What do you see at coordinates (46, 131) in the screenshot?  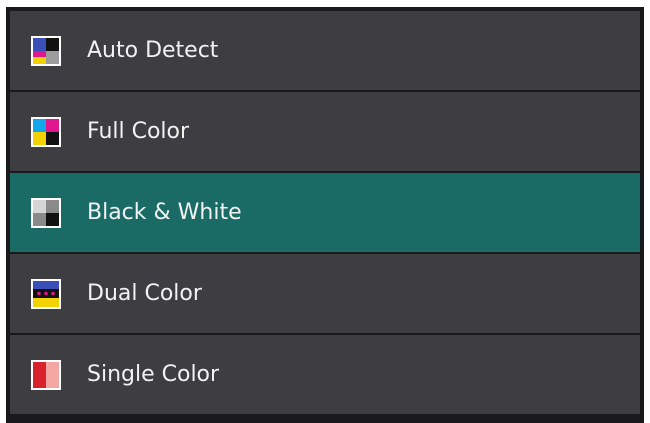 I see `full-color-icon` at bounding box center [46, 131].